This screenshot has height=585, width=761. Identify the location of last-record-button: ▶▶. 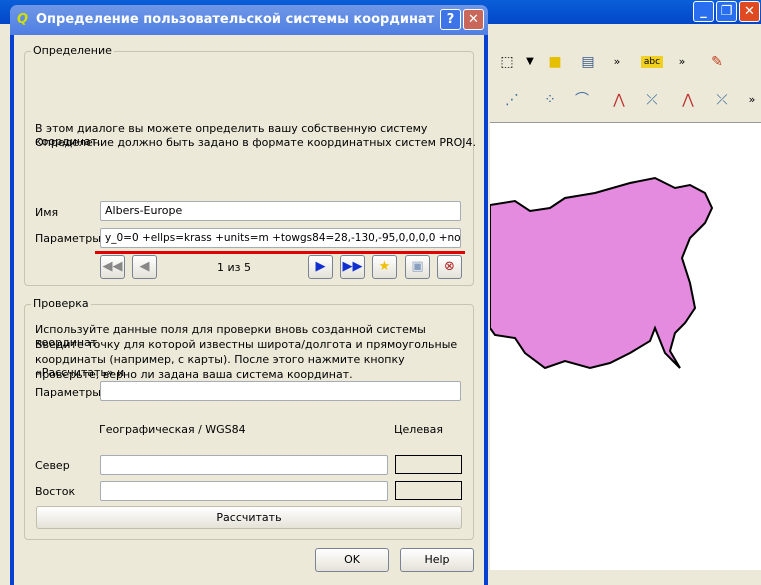
(352, 267).